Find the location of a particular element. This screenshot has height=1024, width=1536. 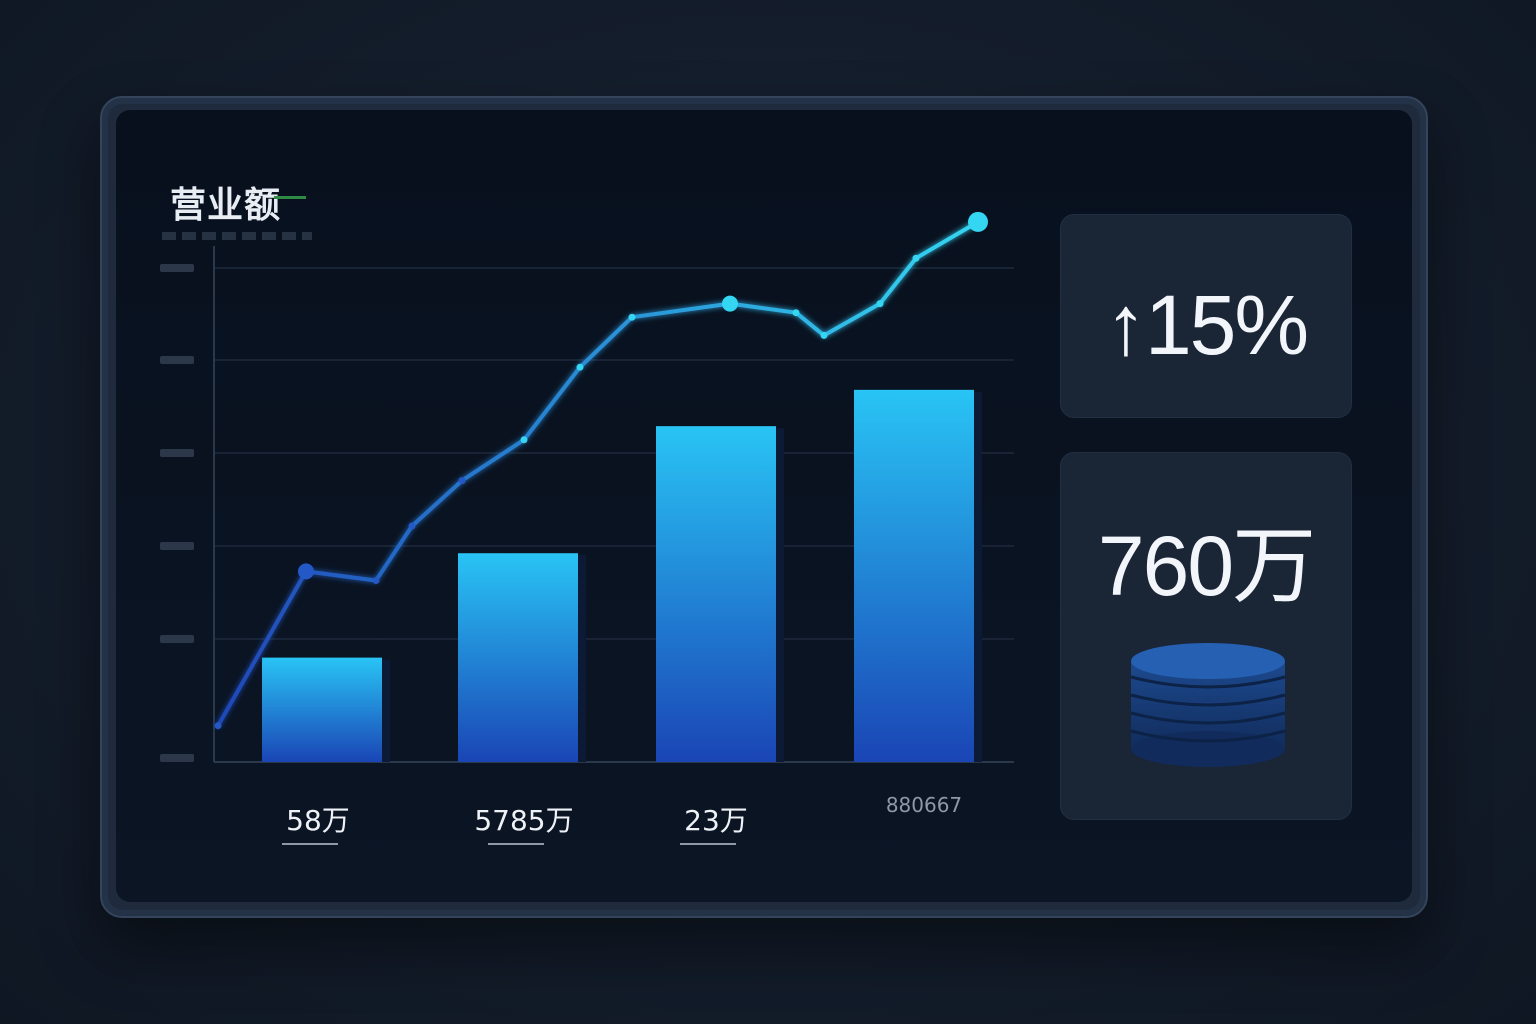

category-label: 880667 is located at coordinates (924, 805).